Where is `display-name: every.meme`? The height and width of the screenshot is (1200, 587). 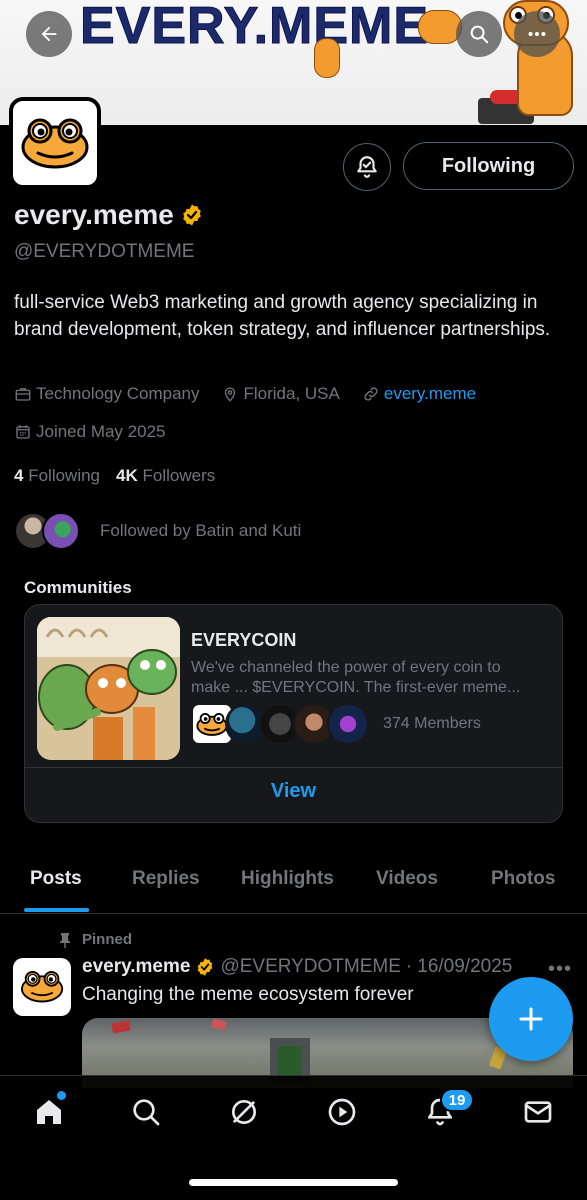
display-name: every.meme is located at coordinates (94, 214).